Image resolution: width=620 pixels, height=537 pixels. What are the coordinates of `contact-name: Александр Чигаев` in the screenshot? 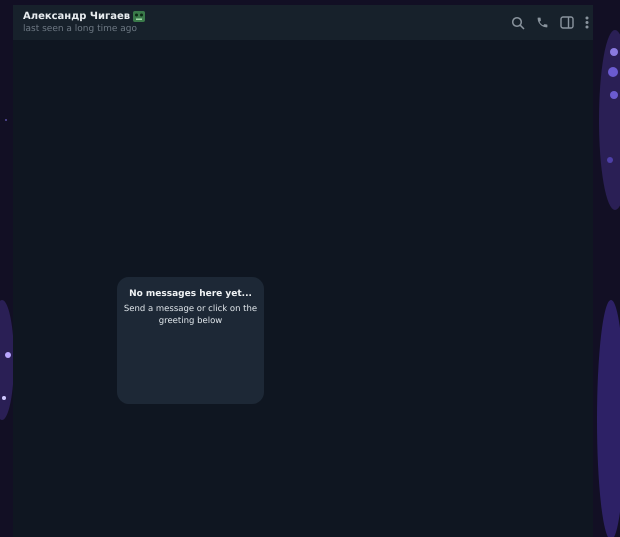 It's located at (76, 16).